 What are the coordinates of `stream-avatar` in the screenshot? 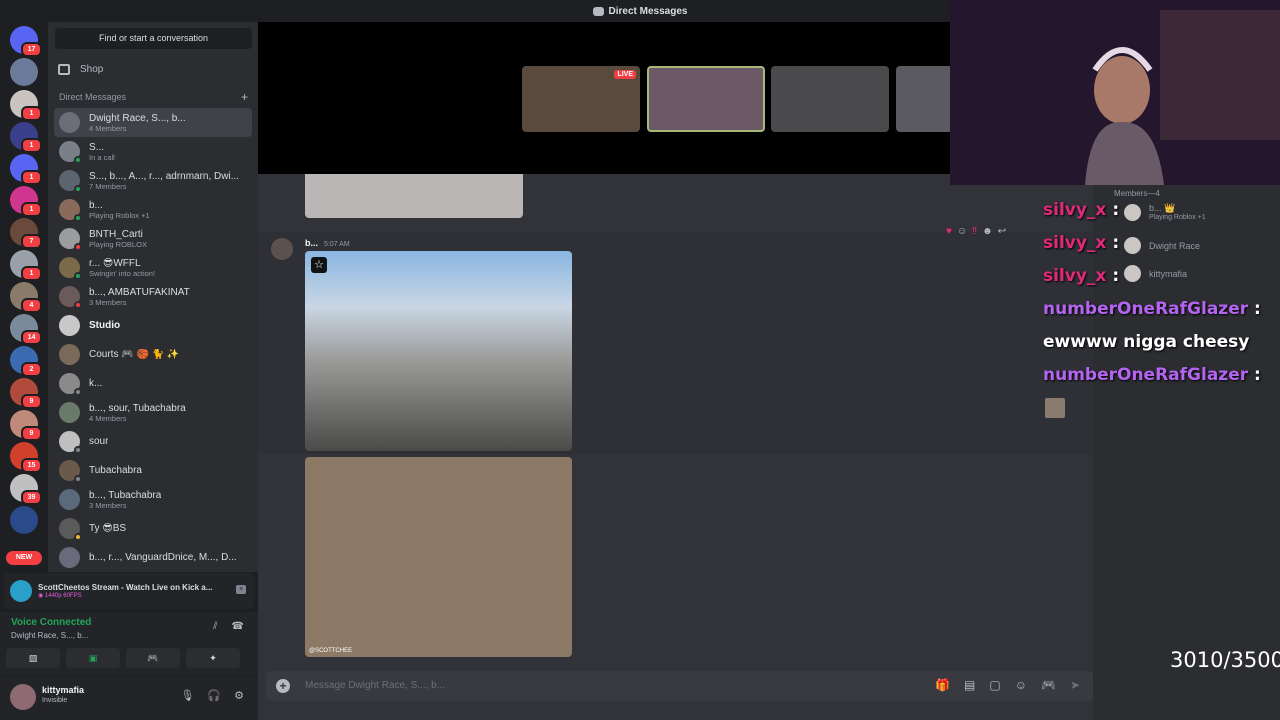 It's located at (21, 591).